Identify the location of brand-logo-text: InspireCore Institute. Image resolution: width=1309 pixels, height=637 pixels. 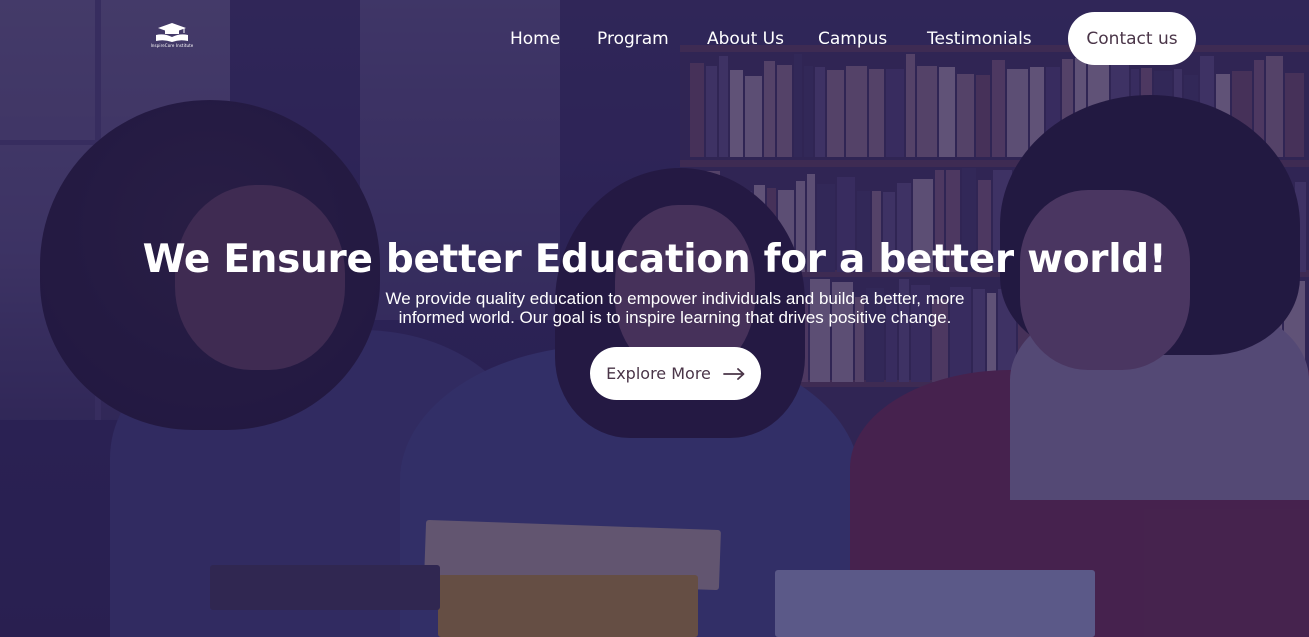
(172, 45).